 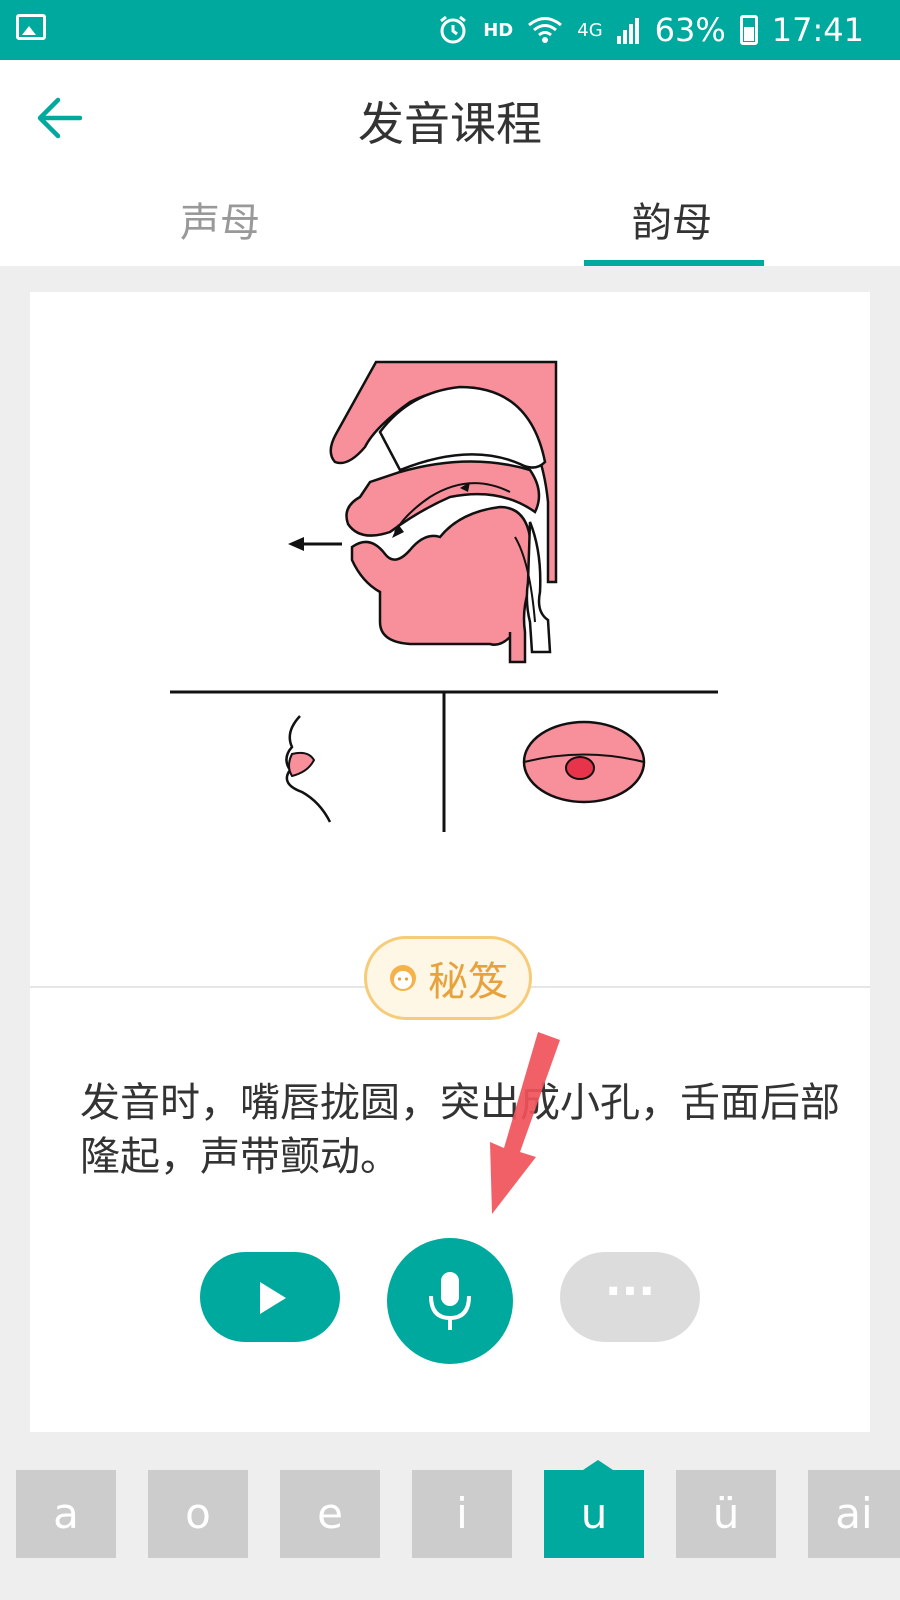 I want to click on tab-bar: 声母 韵母, so click(x=450, y=218).